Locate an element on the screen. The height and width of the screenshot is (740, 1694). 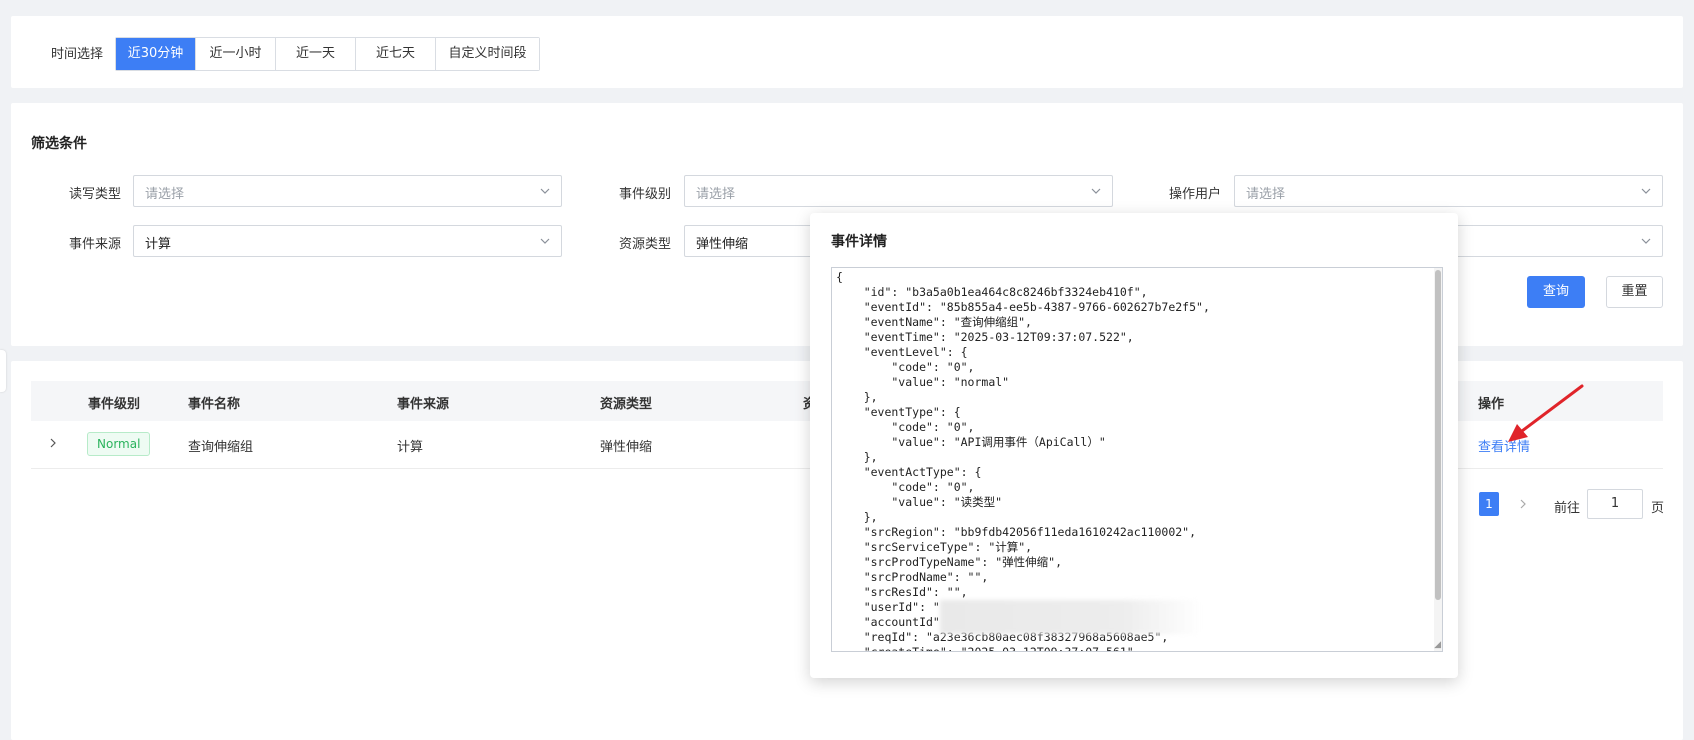
header-event-name: 事件名称 is located at coordinates (214, 404).